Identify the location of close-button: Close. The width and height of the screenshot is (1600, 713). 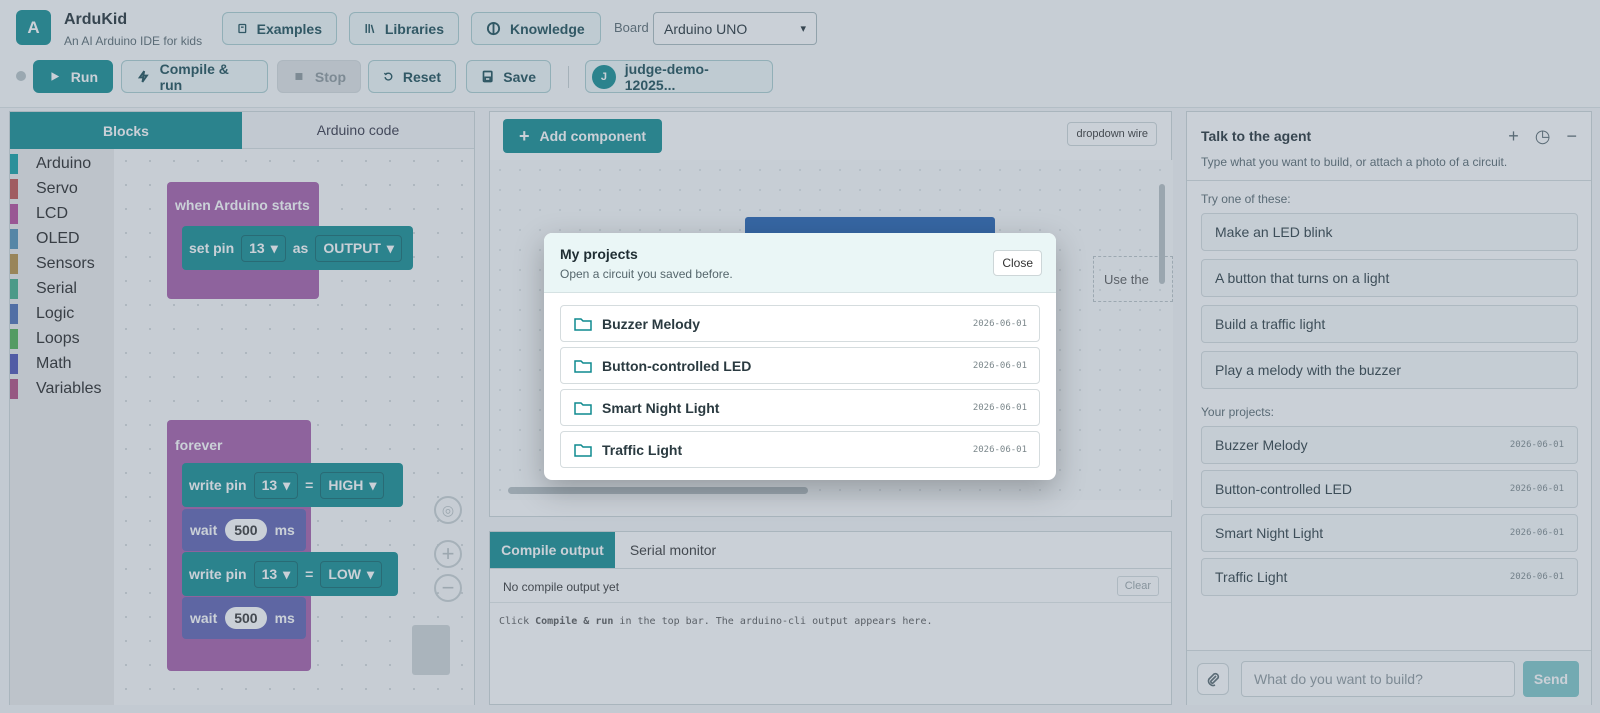
(1017, 263).